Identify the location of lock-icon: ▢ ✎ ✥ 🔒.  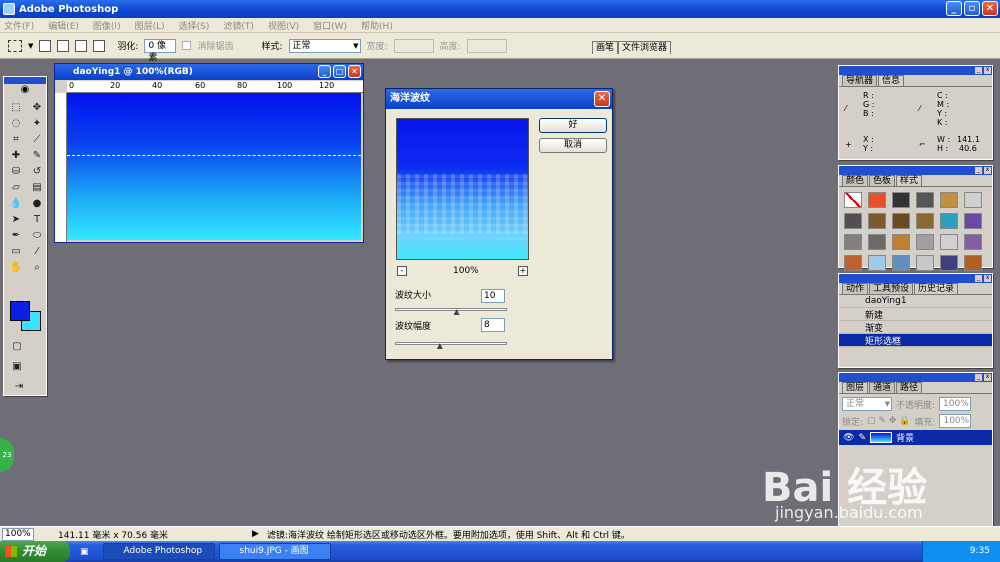
(888, 421).